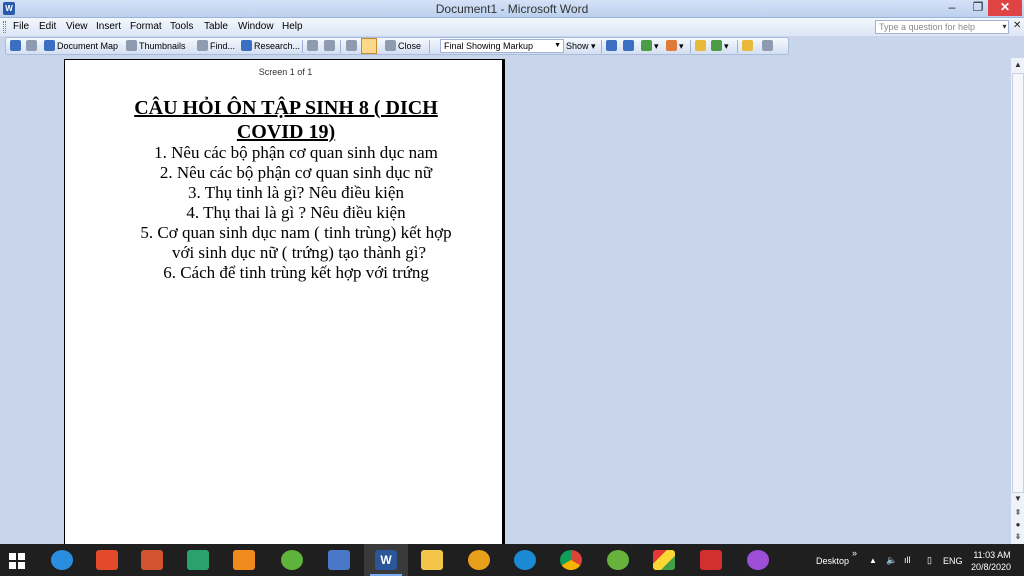  I want to click on taskbar-chrome, so click(571, 560).